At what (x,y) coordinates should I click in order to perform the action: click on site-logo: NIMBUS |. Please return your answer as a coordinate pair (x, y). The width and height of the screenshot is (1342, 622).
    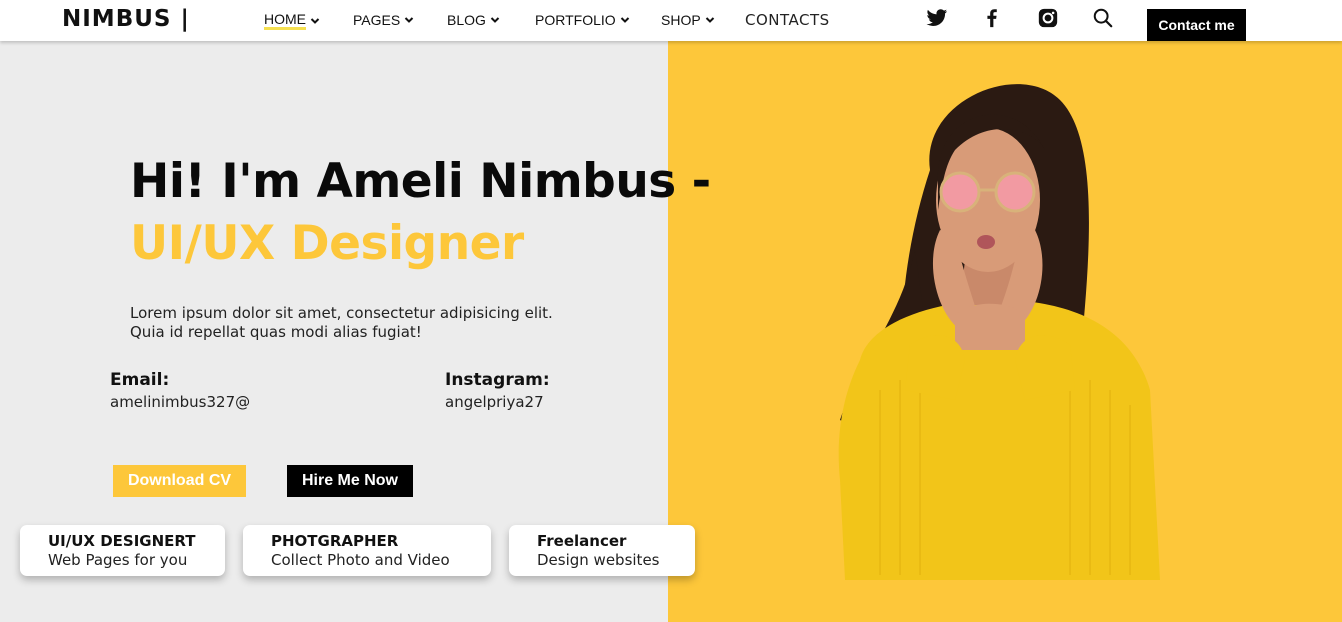
    Looking at the image, I should click on (126, 19).